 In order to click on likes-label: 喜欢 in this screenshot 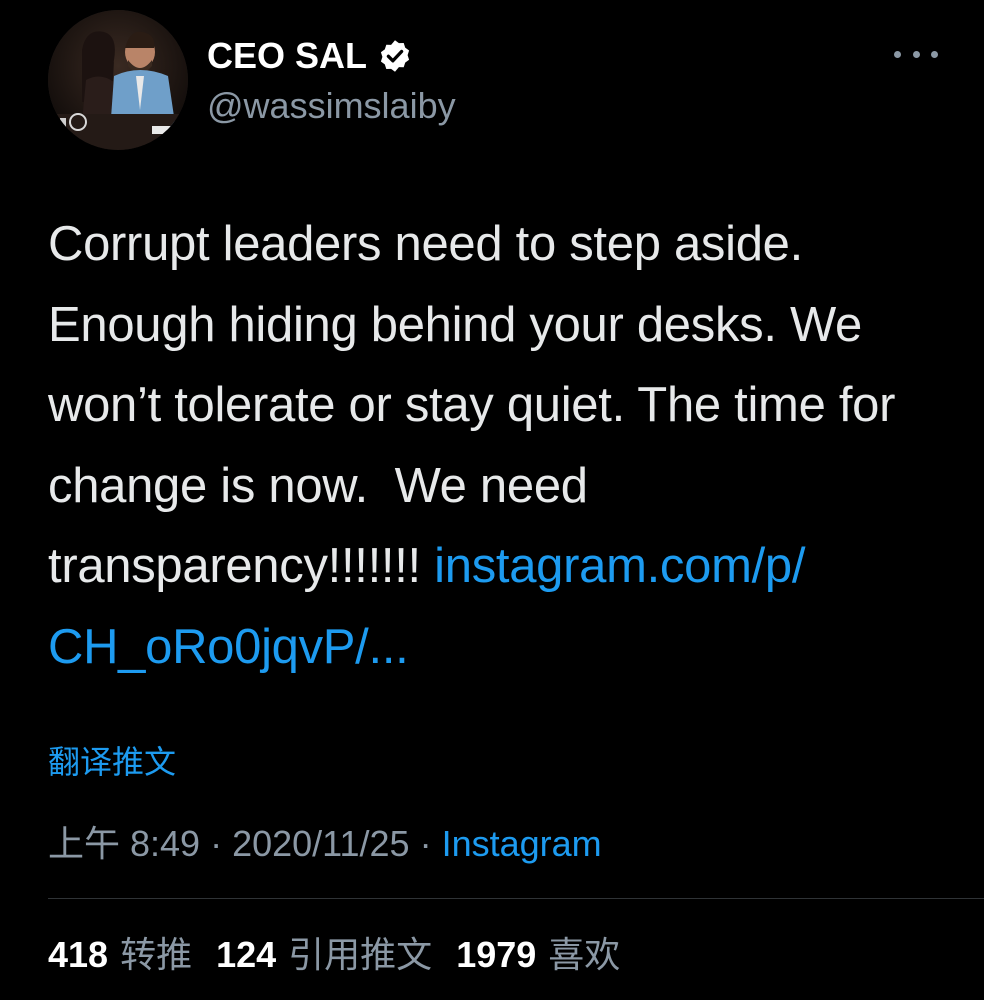, I will do `click(584, 954)`.